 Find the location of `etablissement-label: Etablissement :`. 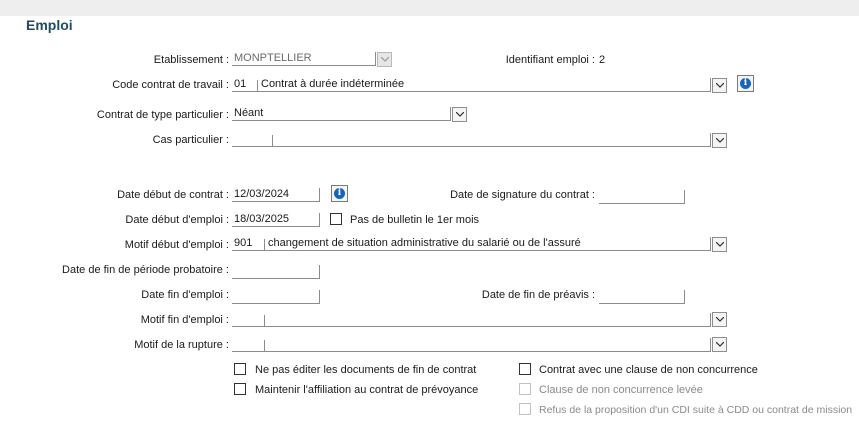

etablissement-label: Etablissement : is located at coordinates (191, 60).